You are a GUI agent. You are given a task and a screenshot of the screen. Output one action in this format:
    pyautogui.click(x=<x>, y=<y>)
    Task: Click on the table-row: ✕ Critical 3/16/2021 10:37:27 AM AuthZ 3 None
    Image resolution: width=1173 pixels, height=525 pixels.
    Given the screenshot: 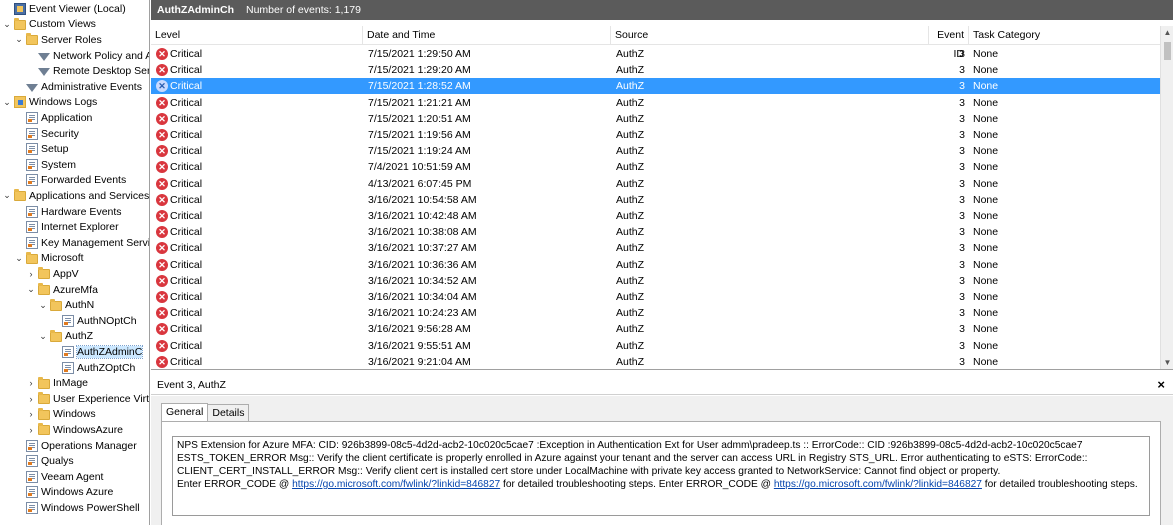 What is the action you would take?
    pyautogui.click(x=655, y=248)
    